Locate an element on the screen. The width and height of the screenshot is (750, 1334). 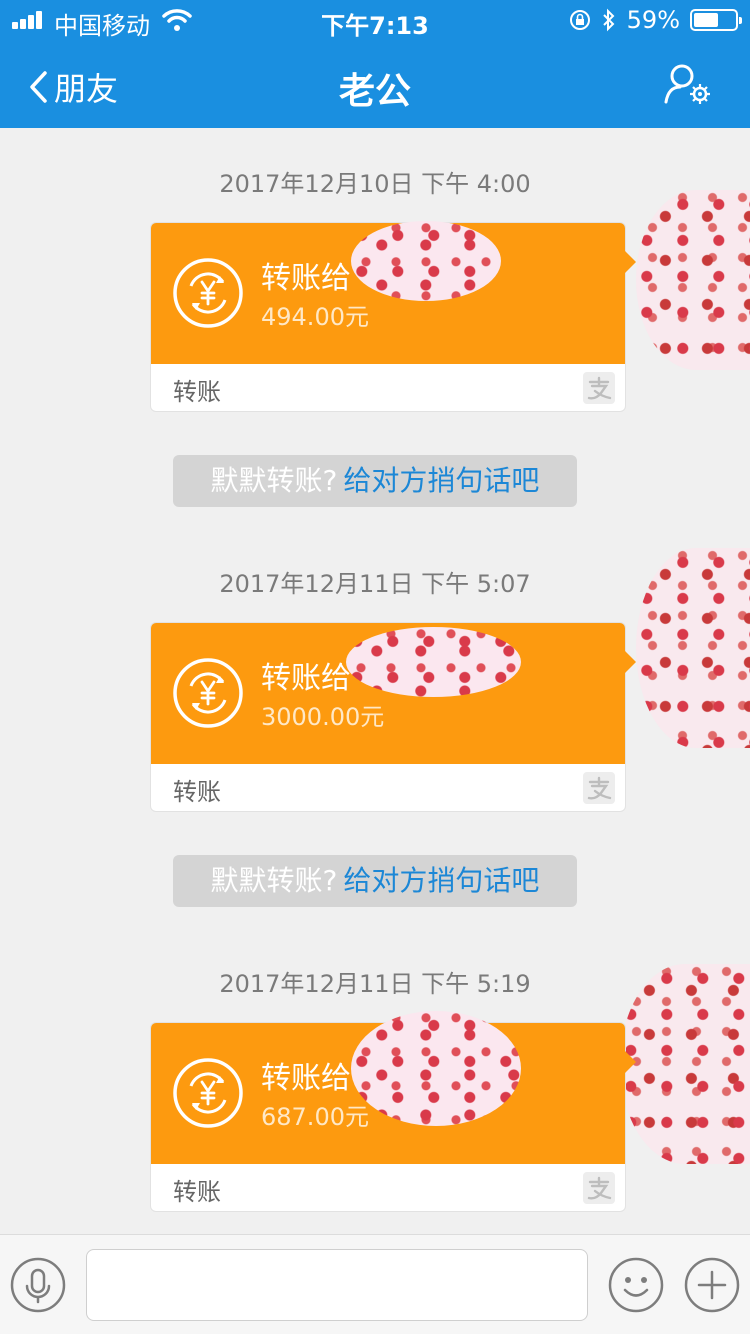
header: 中国移动 下午7:13 59% 朋友 老公 is located at coordinates (375, 64).